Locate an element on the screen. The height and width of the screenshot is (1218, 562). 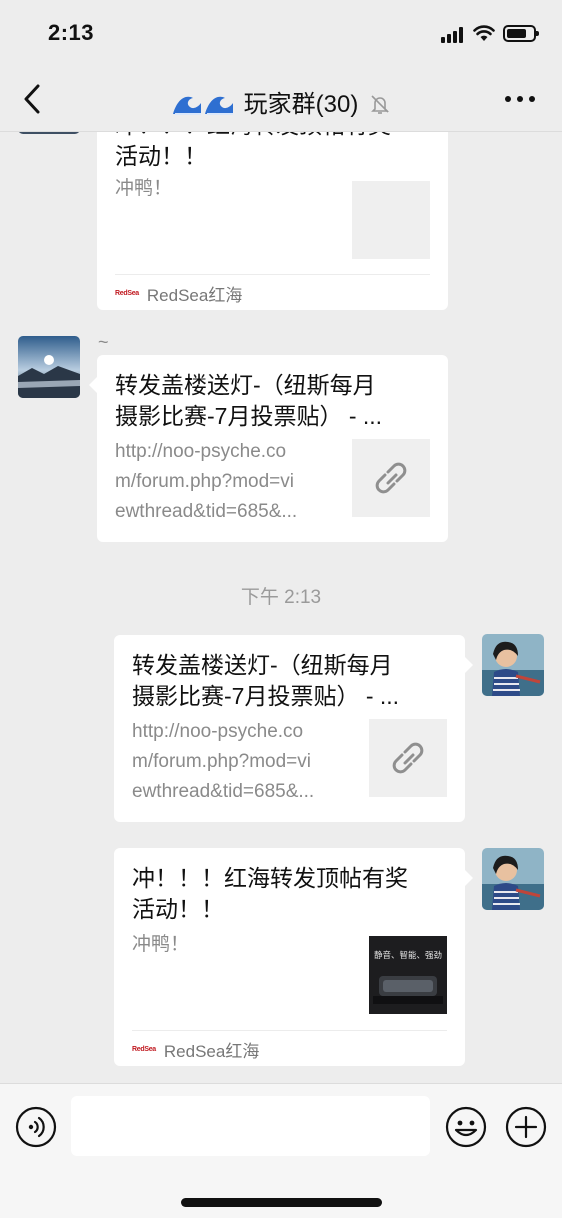
card-title: 冲！！！红海转发顶帖有奖 活动！！ is located at coordinates (270, 893).